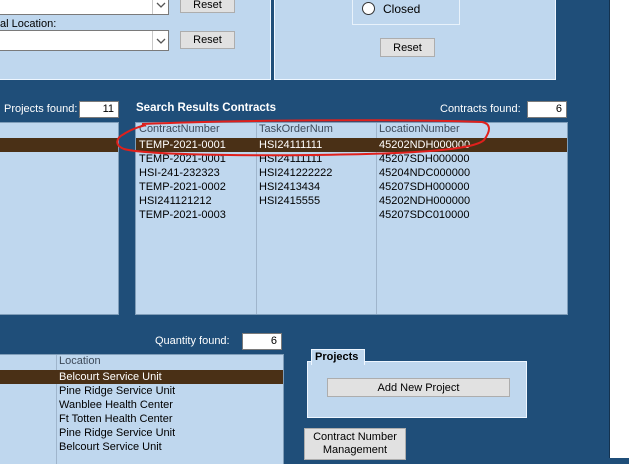 The image size is (629, 464). What do you see at coordinates (84, 7) in the screenshot?
I see `top-filter-combo` at bounding box center [84, 7].